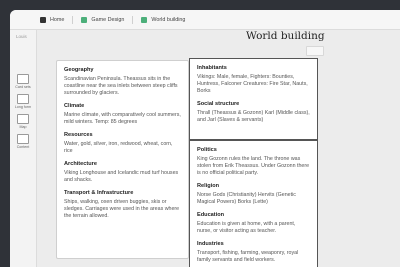 This screenshot has height=267, width=400. I want to click on section-heading: Industries, so click(210, 244).